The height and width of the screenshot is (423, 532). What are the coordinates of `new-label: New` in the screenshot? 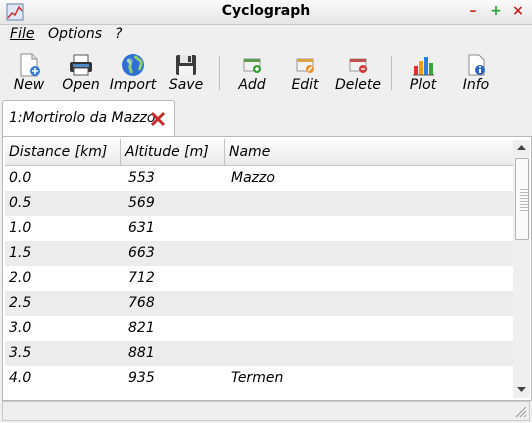 It's located at (29, 85).